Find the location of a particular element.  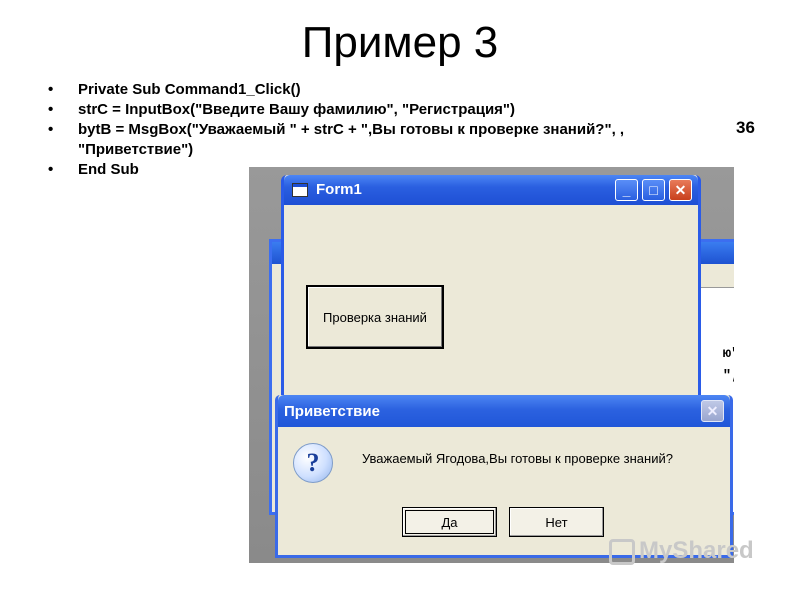

msgbox-titlebar: Приветствие ✕ is located at coordinates (504, 411).